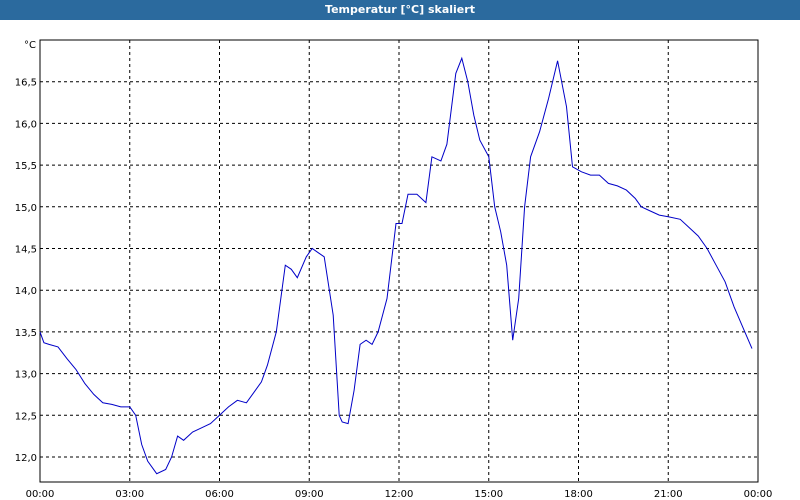 The height and width of the screenshot is (500, 800). I want to click on y-tick-label: 15,5, so click(26, 166).